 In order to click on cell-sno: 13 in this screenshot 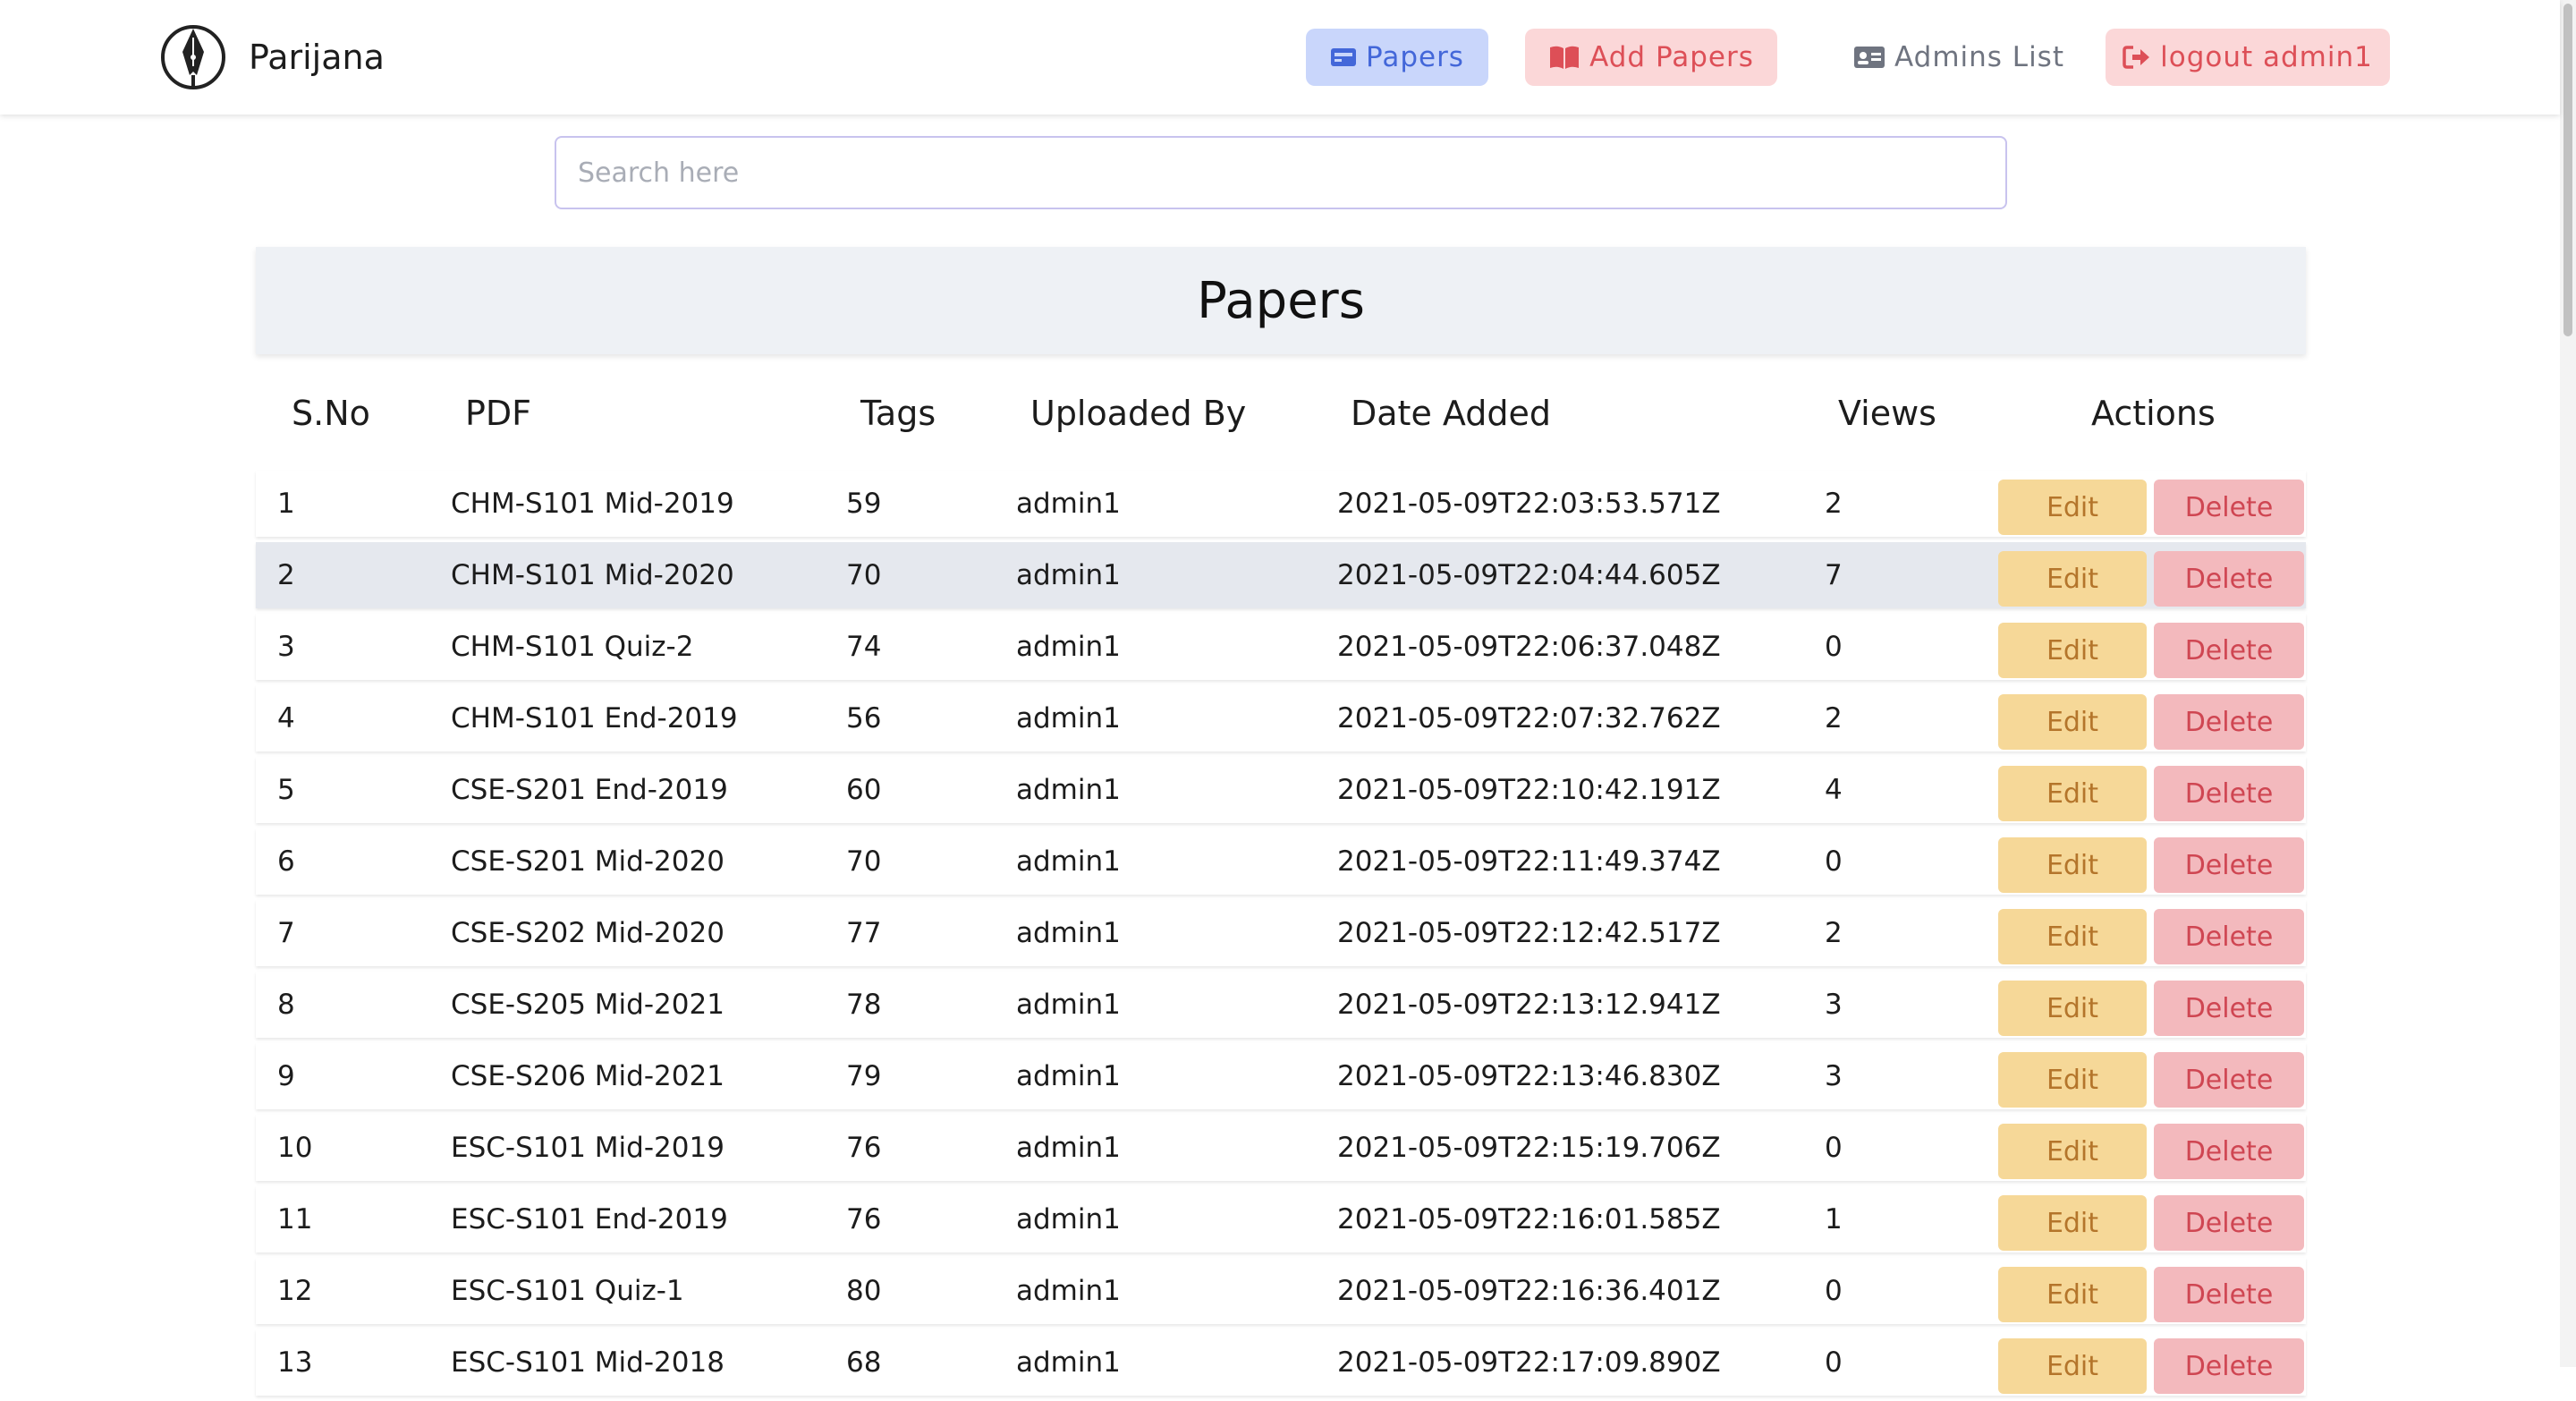, I will do `click(295, 1362)`.